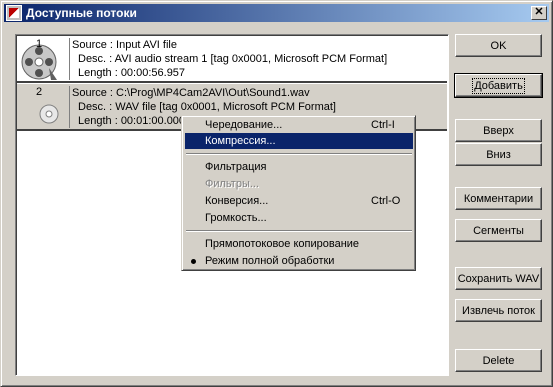 The image size is (553, 387). I want to click on stream-number: 2, so click(39, 92).